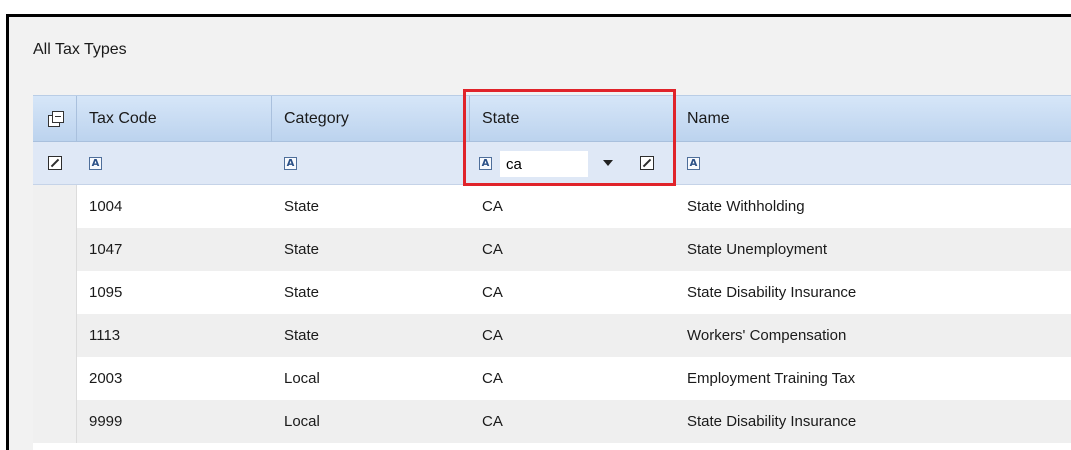  Describe the element at coordinates (552, 335) in the screenshot. I see `table-row: 1113 State CA Workers' Compensation` at that location.